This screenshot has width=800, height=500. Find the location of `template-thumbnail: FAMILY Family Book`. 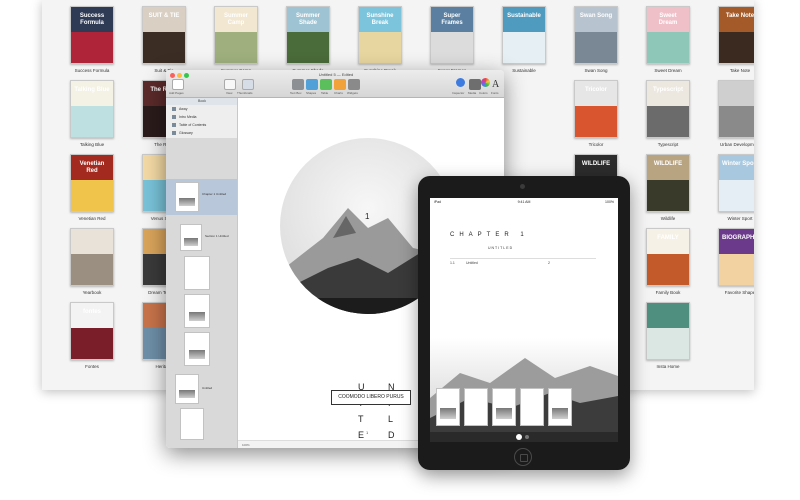

template-thumbnail: FAMILY Family Book is located at coordinates (668, 261).